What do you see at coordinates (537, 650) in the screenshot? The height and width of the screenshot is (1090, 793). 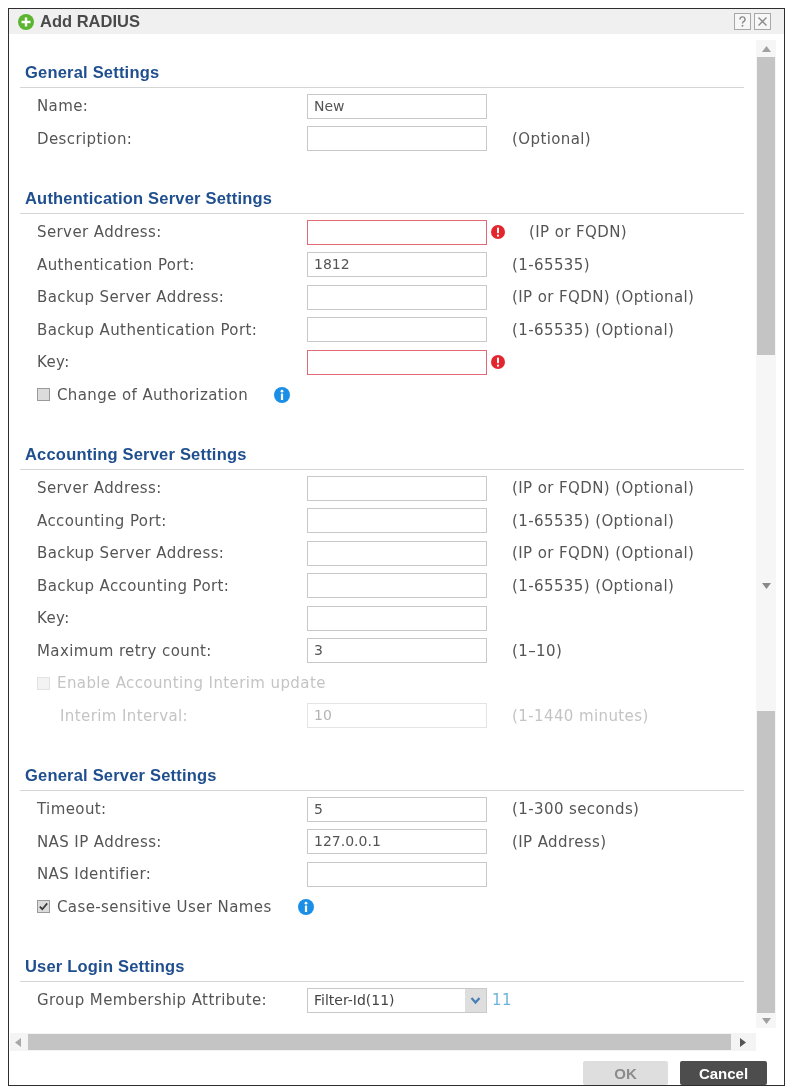 I see `field-hint: (1–10)` at bounding box center [537, 650].